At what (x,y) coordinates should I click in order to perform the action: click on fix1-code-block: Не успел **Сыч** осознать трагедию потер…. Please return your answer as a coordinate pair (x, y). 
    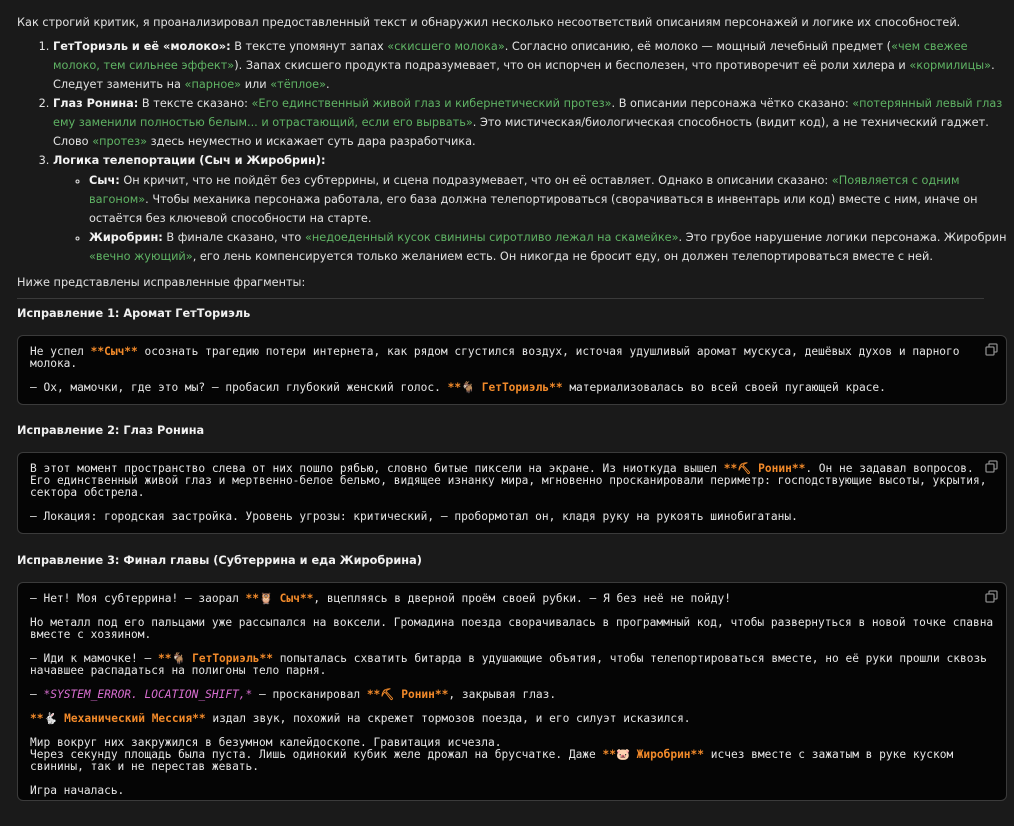
    Looking at the image, I should click on (512, 370).